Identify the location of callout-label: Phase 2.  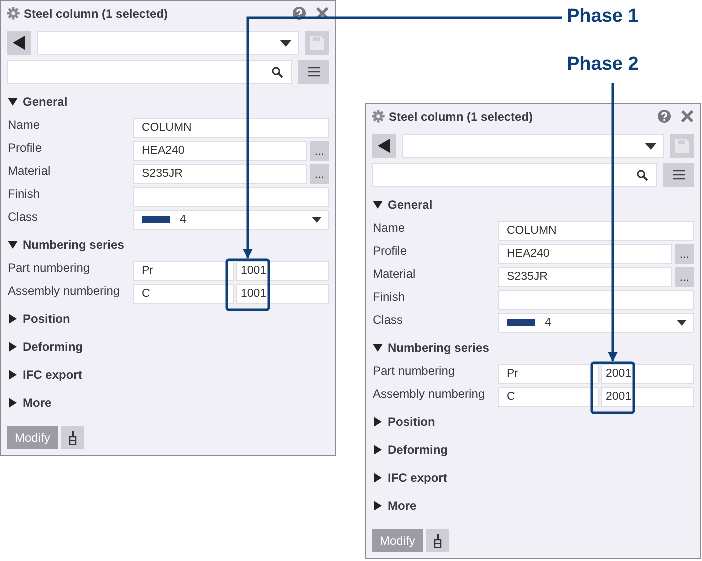
(603, 65).